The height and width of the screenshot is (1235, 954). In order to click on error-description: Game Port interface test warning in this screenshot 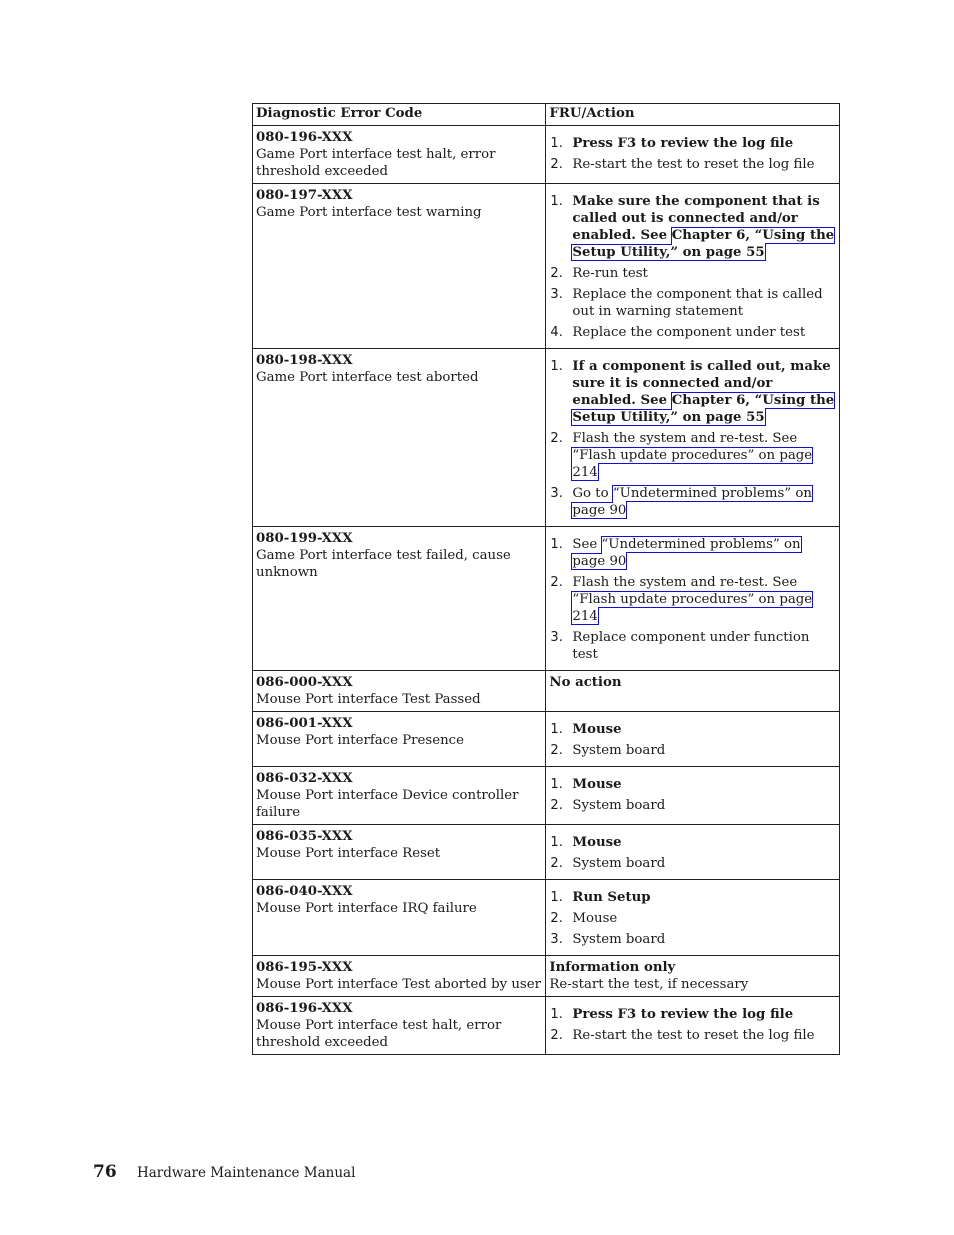, I will do `click(369, 212)`.